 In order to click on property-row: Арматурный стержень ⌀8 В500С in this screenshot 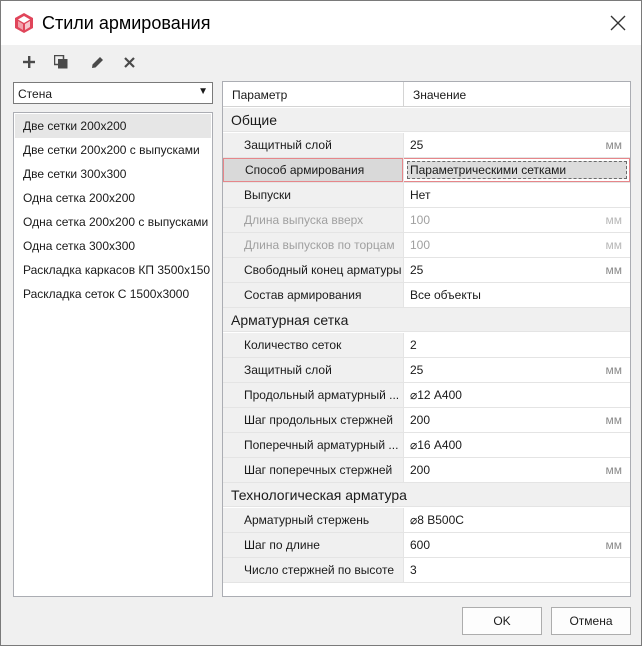, I will do `click(426, 520)`.